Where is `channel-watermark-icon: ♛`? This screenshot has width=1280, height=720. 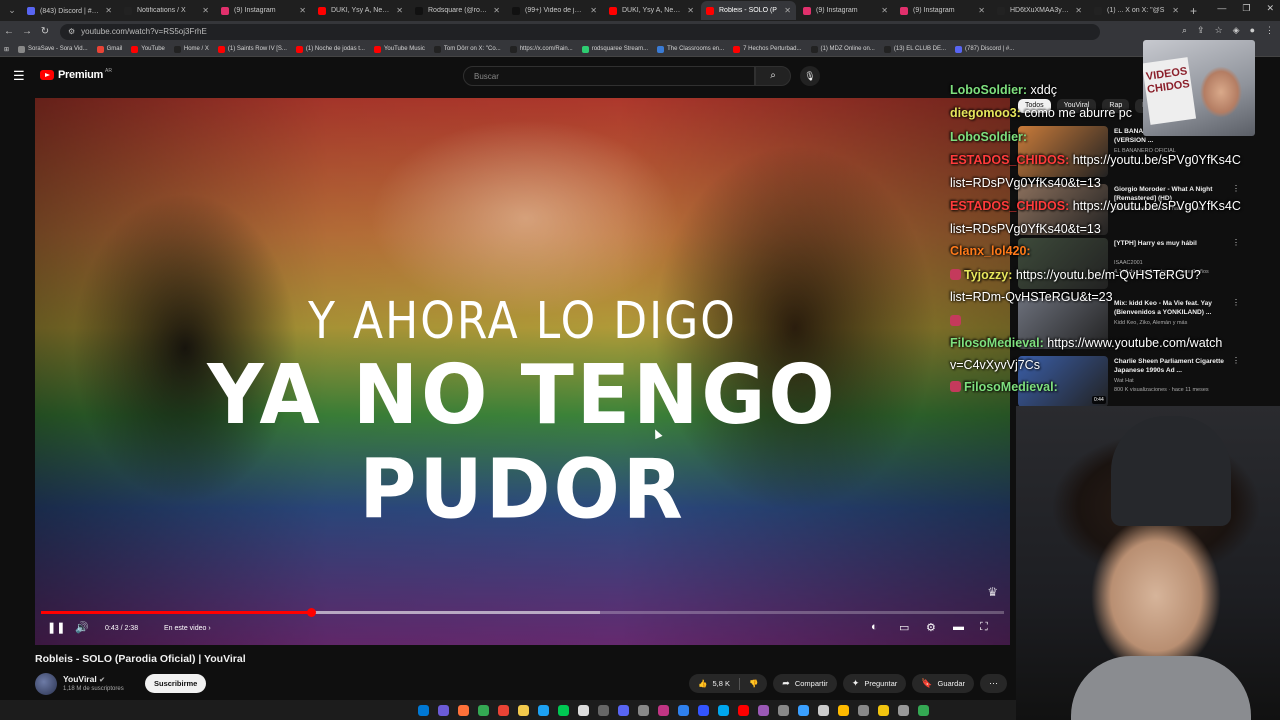 channel-watermark-icon: ♛ is located at coordinates (992, 592).